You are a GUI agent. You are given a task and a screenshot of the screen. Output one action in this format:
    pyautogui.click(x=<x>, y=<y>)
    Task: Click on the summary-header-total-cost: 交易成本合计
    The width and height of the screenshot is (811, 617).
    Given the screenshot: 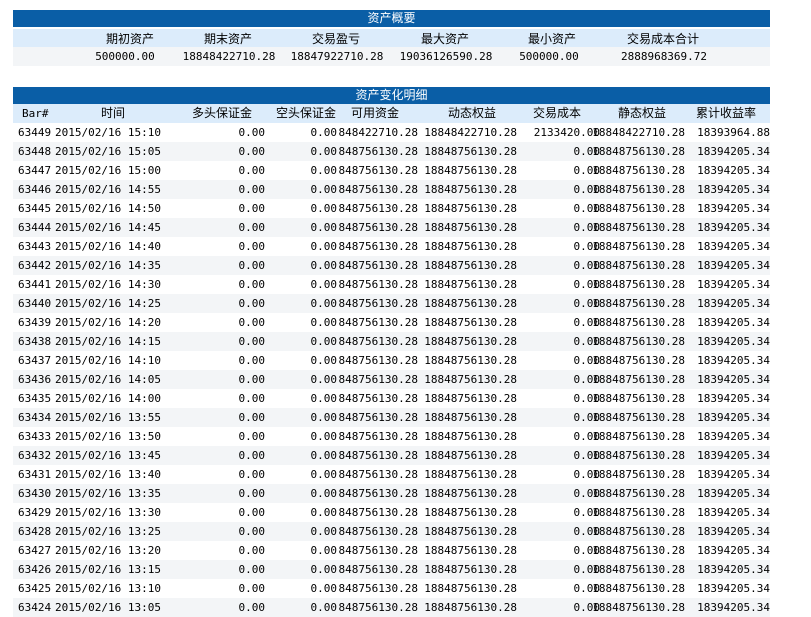 What is the action you would take?
    pyautogui.click(x=662, y=38)
    